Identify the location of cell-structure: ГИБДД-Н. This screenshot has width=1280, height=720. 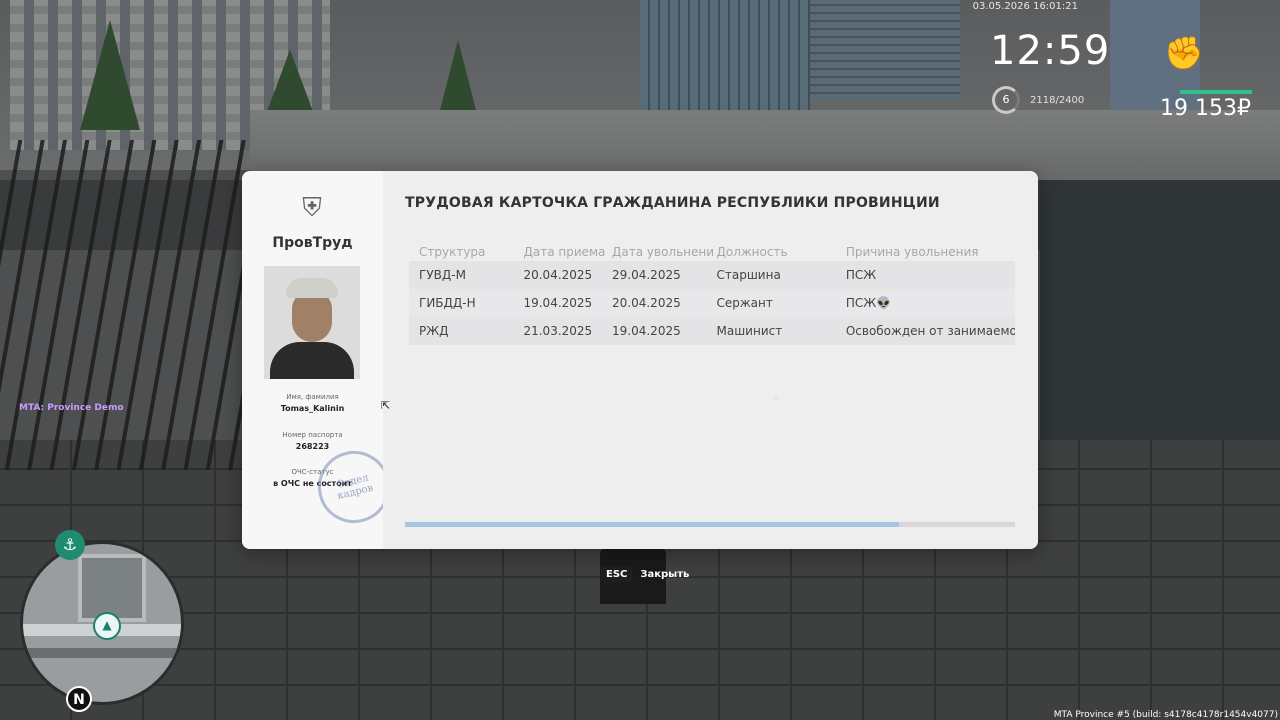
(447, 303).